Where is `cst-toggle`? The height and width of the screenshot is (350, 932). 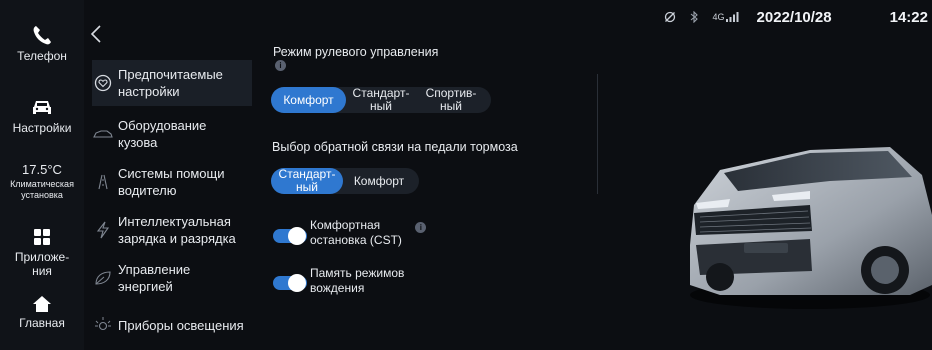
cst-toggle is located at coordinates (290, 236).